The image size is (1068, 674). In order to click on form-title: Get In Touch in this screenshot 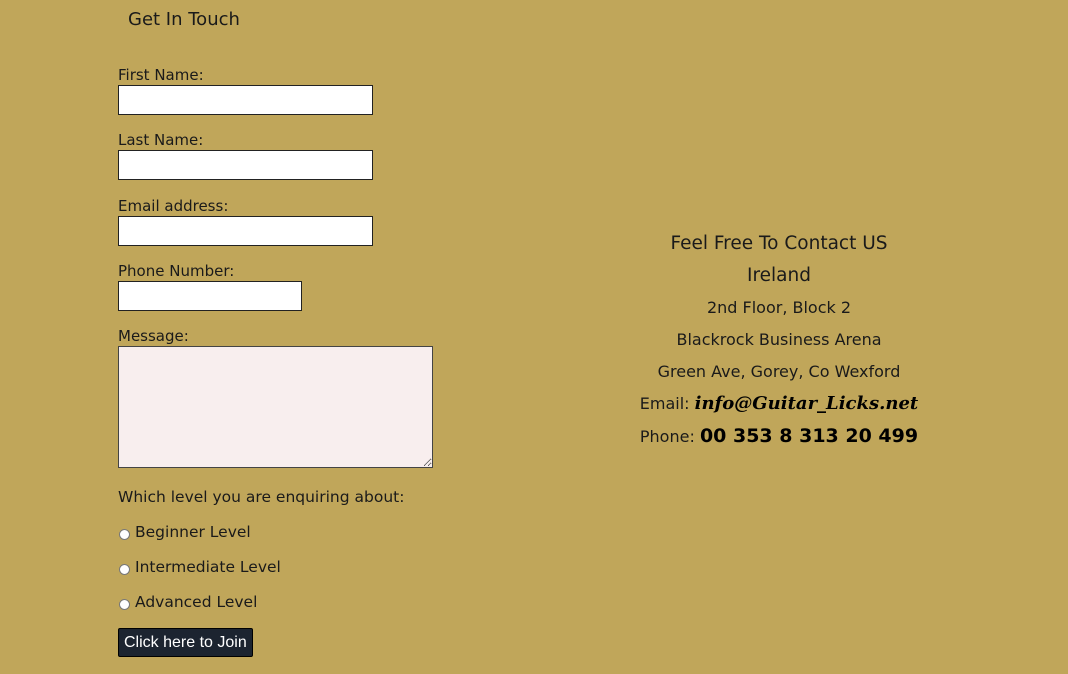, I will do `click(184, 19)`.